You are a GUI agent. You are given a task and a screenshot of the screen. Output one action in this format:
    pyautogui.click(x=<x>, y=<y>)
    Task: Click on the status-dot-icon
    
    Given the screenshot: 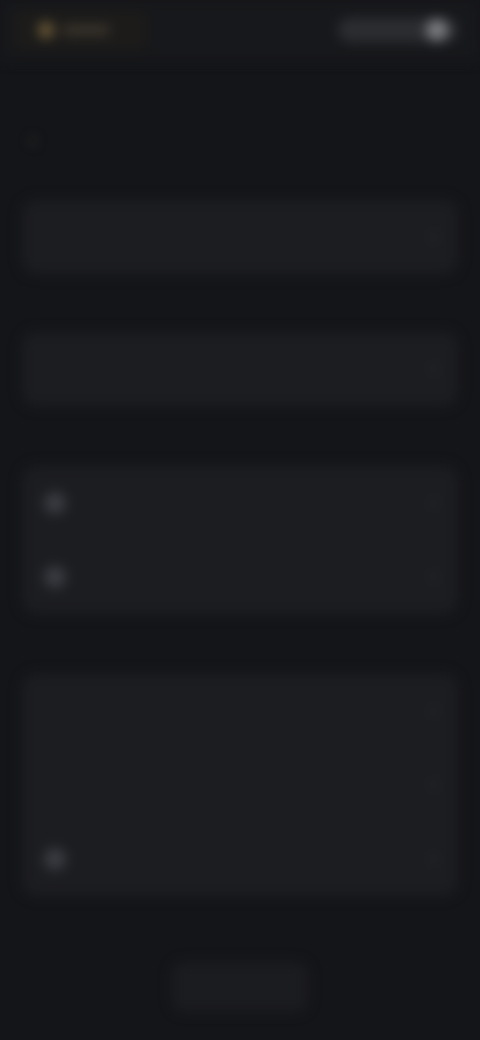 What is the action you would take?
    pyautogui.click(x=437, y=30)
    